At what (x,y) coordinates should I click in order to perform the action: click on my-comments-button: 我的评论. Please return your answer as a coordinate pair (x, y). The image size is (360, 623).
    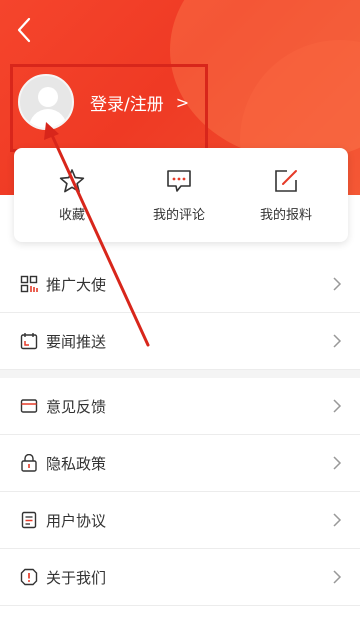
    Looking at the image, I should click on (179, 195).